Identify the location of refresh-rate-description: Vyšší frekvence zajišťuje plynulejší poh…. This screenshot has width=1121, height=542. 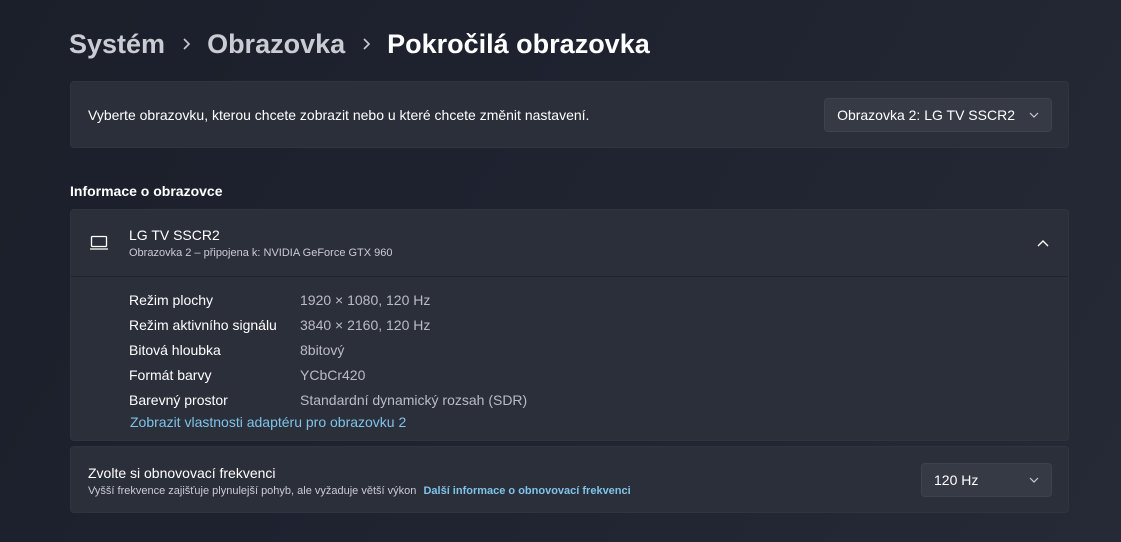
(359, 491).